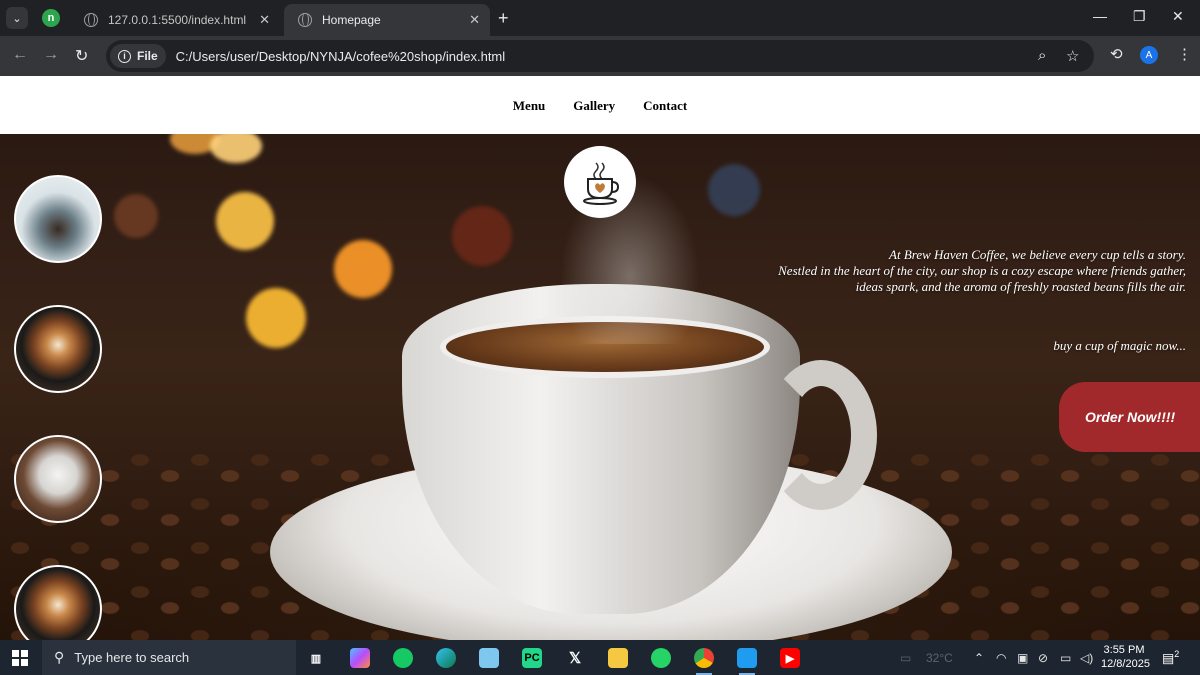 Image resolution: width=1200 pixels, height=675 pixels. I want to click on site-info-chip: i File, so click(138, 56).